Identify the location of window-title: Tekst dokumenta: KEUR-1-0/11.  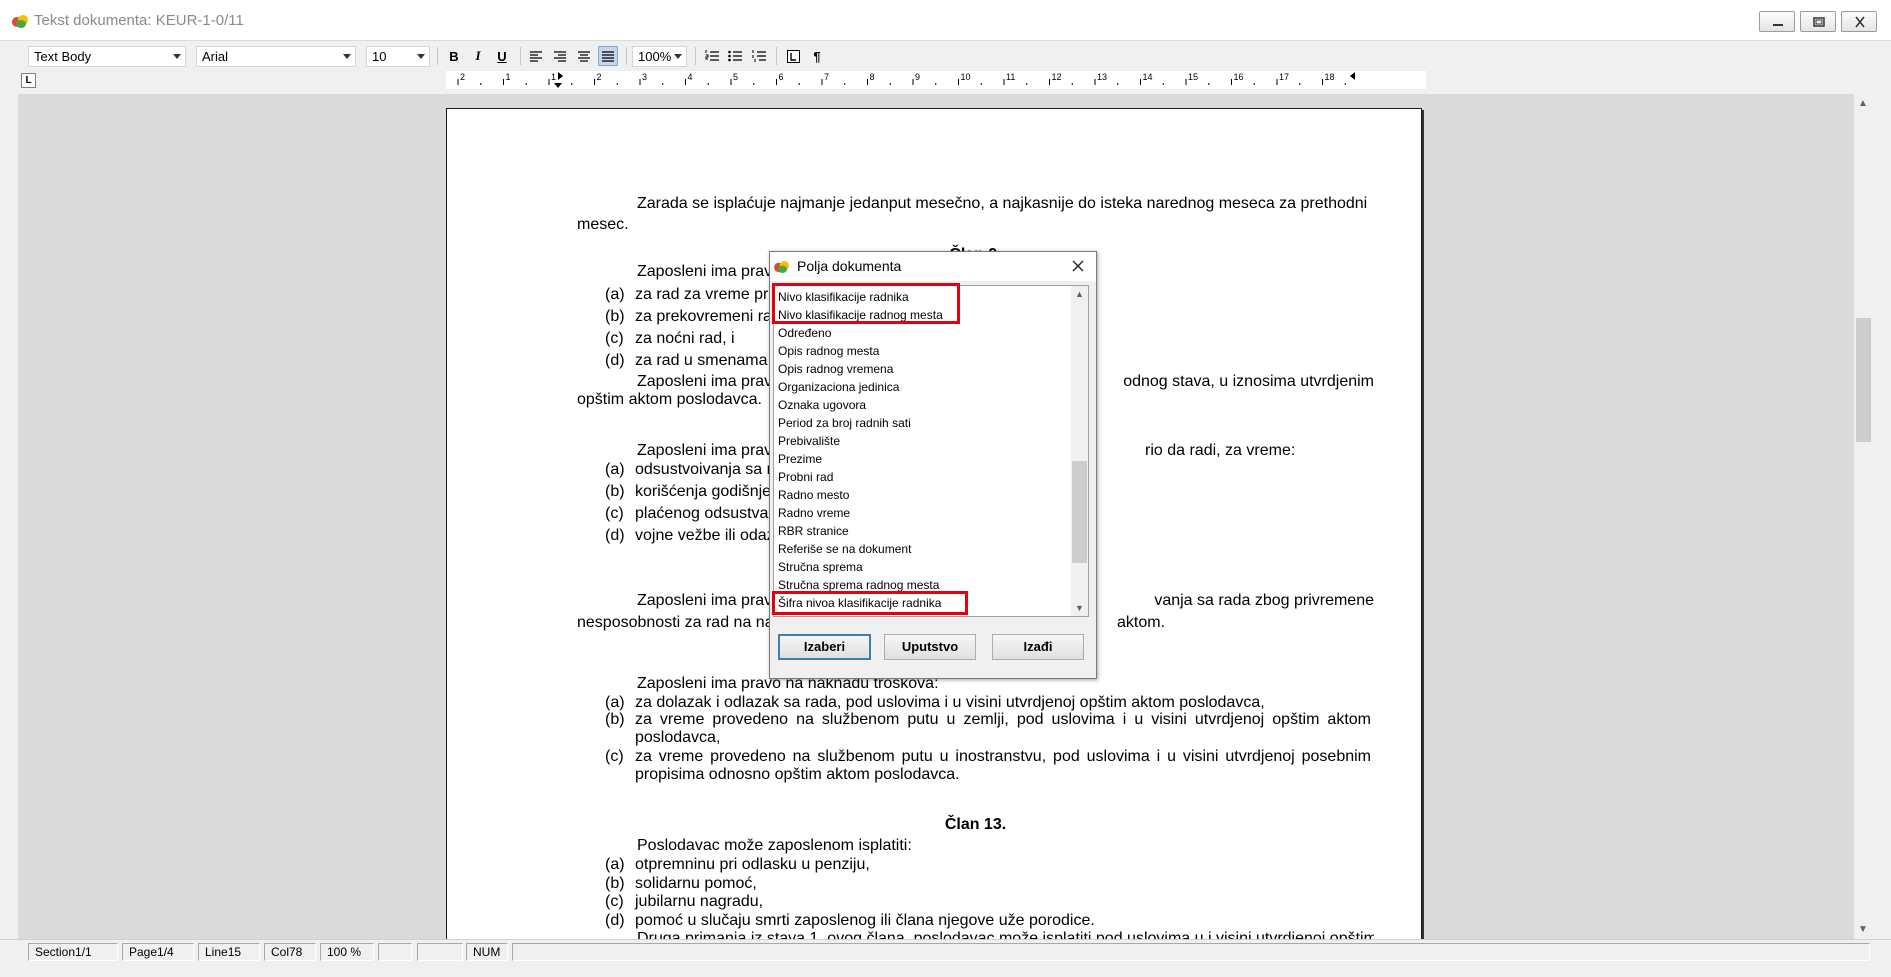
(139, 20).